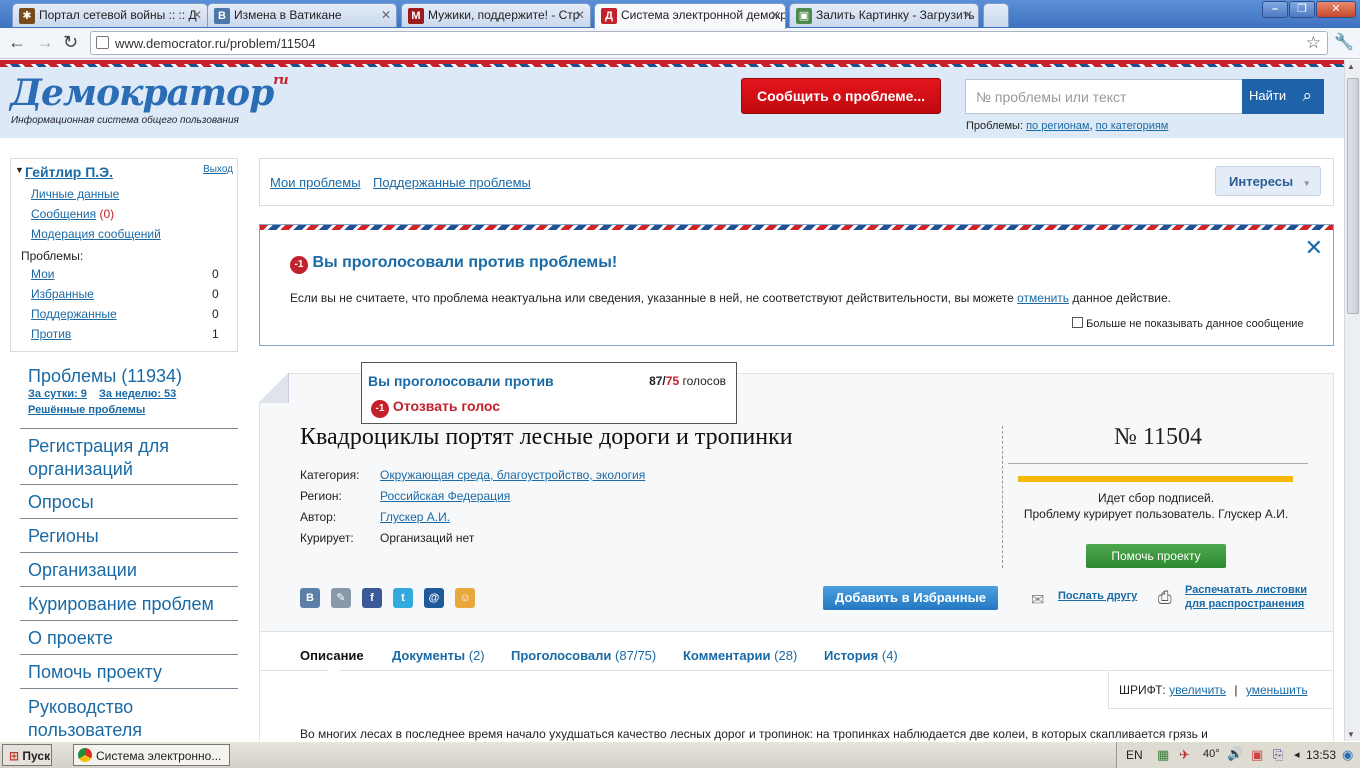  Describe the element at coordinates (1163, 755) in the screenshot. I see `network-icon: ▦` at that location.